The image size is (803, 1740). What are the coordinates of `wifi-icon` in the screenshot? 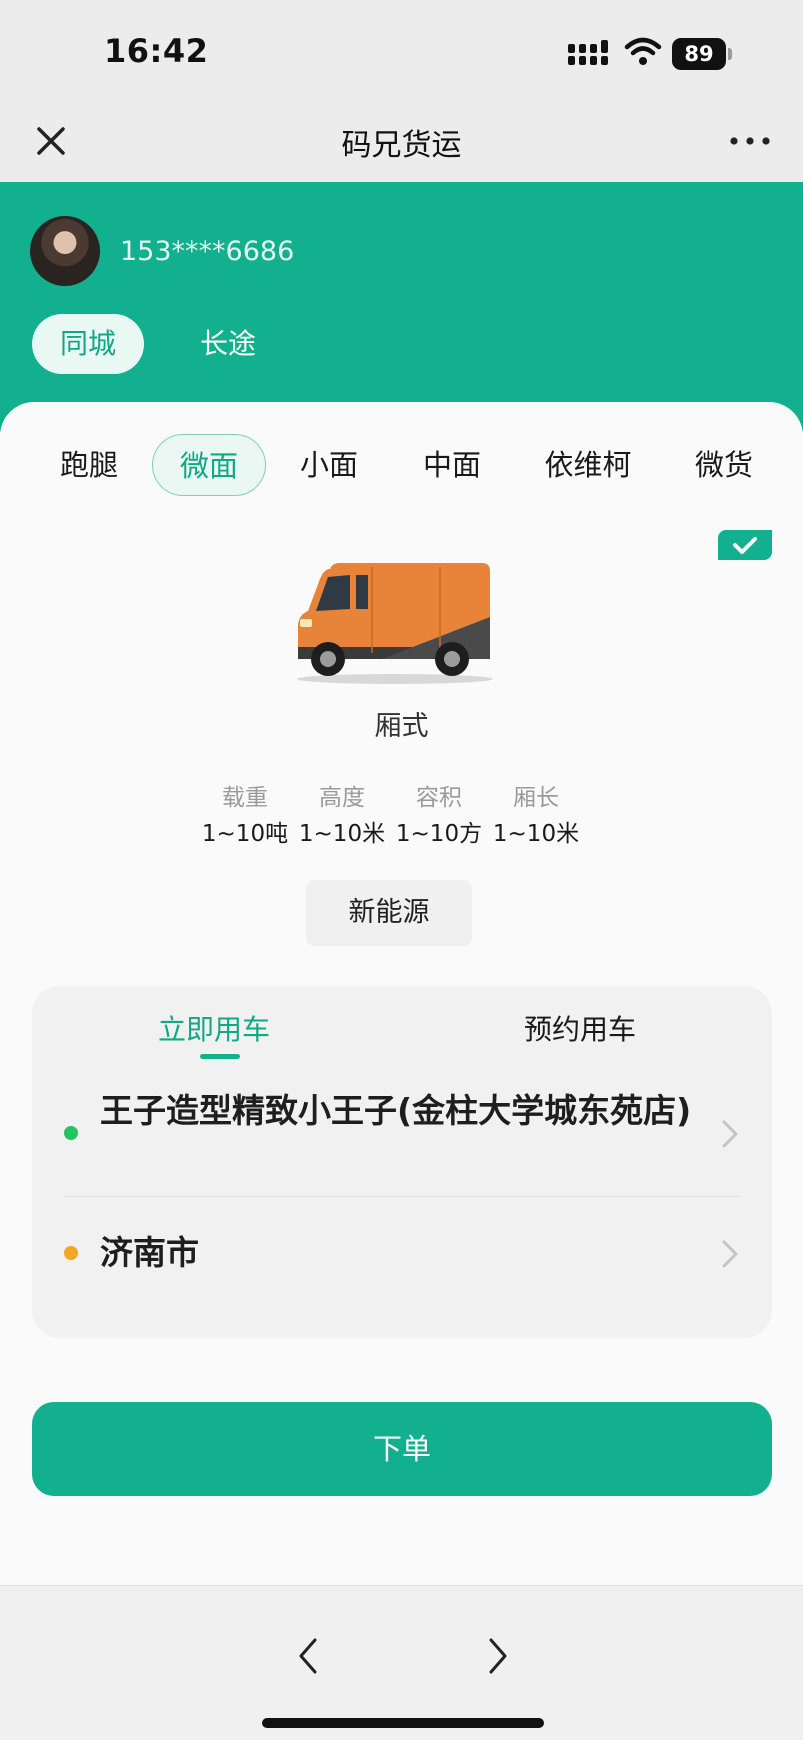 It's located at (643, 51).